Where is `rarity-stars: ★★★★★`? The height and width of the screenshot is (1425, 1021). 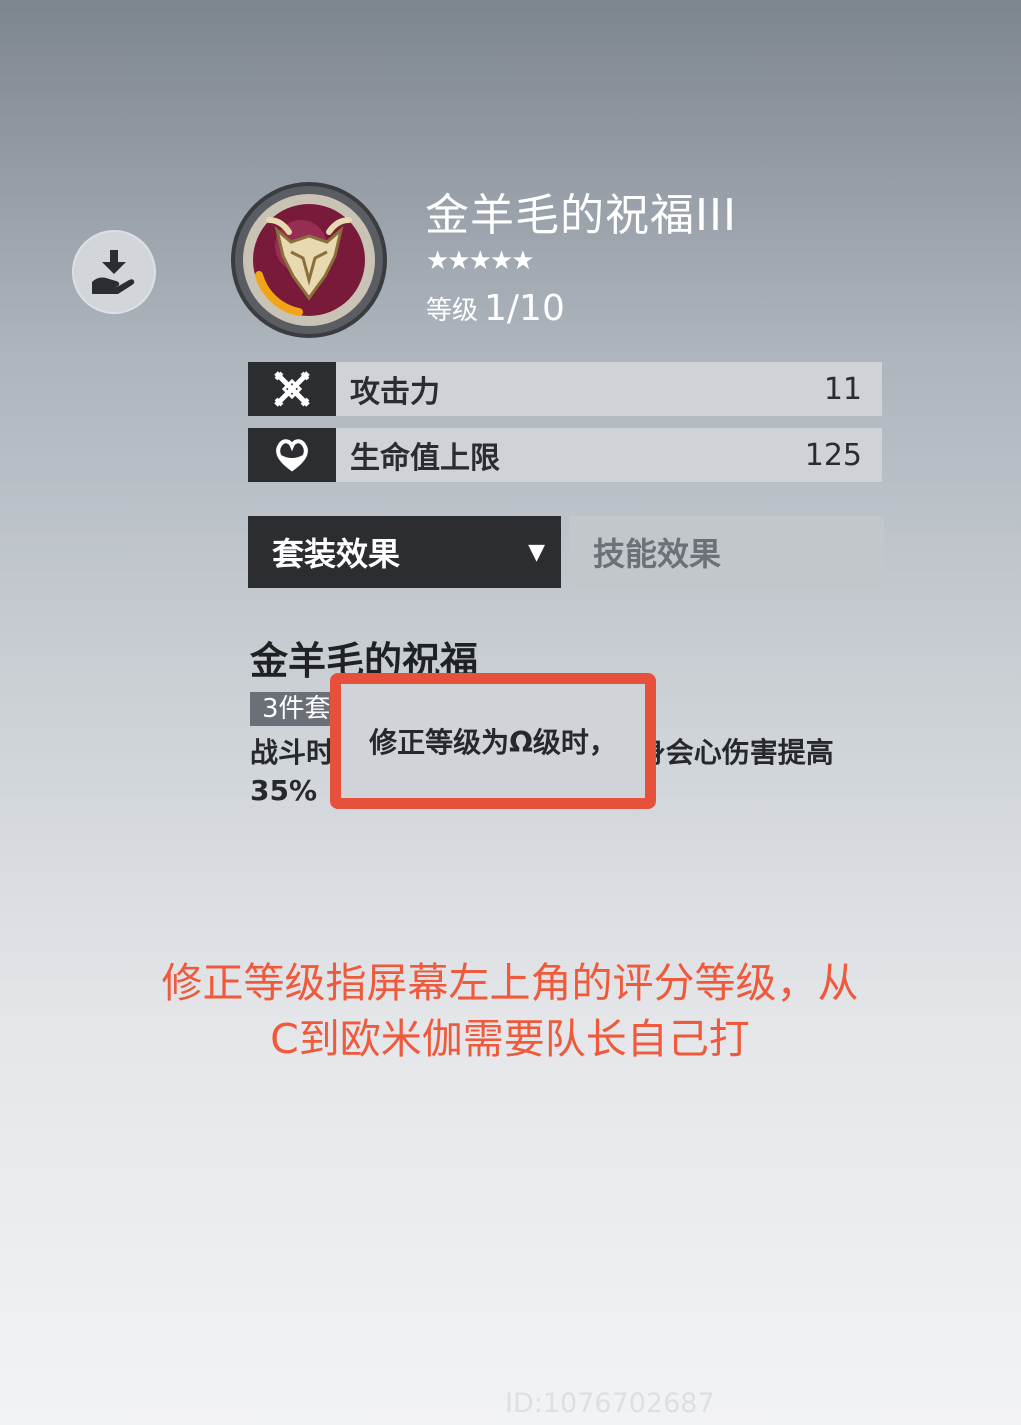 rarity-stars: ★★★★★ is located at coordinates (480, 261).